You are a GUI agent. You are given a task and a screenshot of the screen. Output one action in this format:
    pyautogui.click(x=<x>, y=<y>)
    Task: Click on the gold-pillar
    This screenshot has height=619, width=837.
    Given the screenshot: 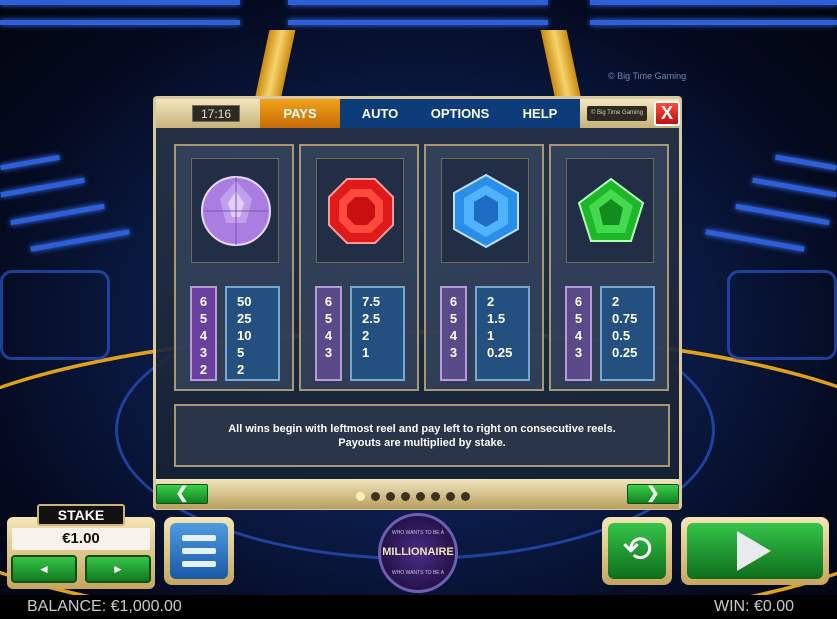 What is the action you would take?
    pyautogui.click(x=275, y=65)
    